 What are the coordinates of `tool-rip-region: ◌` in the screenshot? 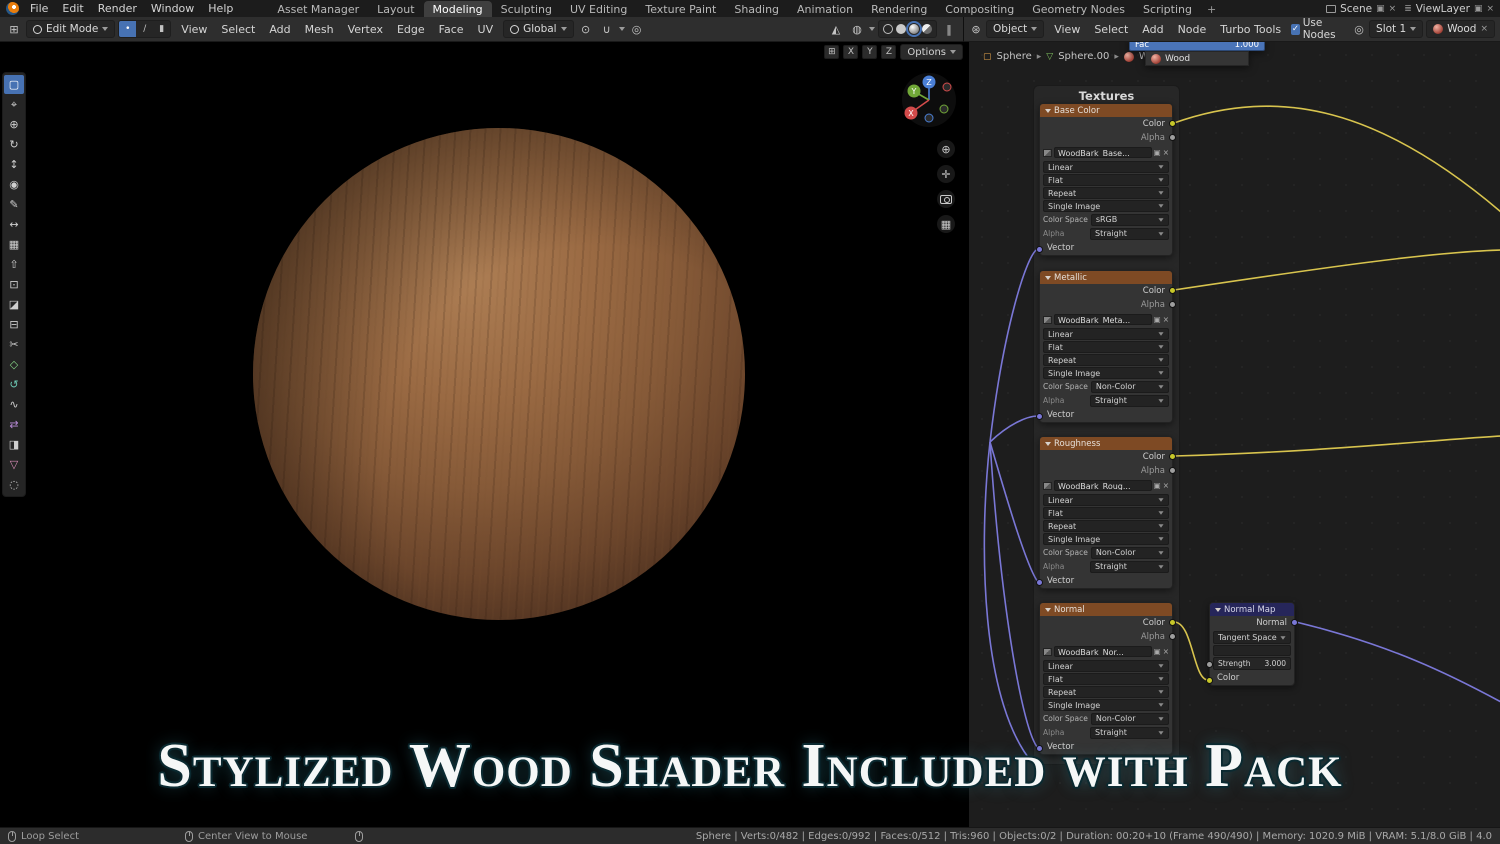 It's located at (14, 484).